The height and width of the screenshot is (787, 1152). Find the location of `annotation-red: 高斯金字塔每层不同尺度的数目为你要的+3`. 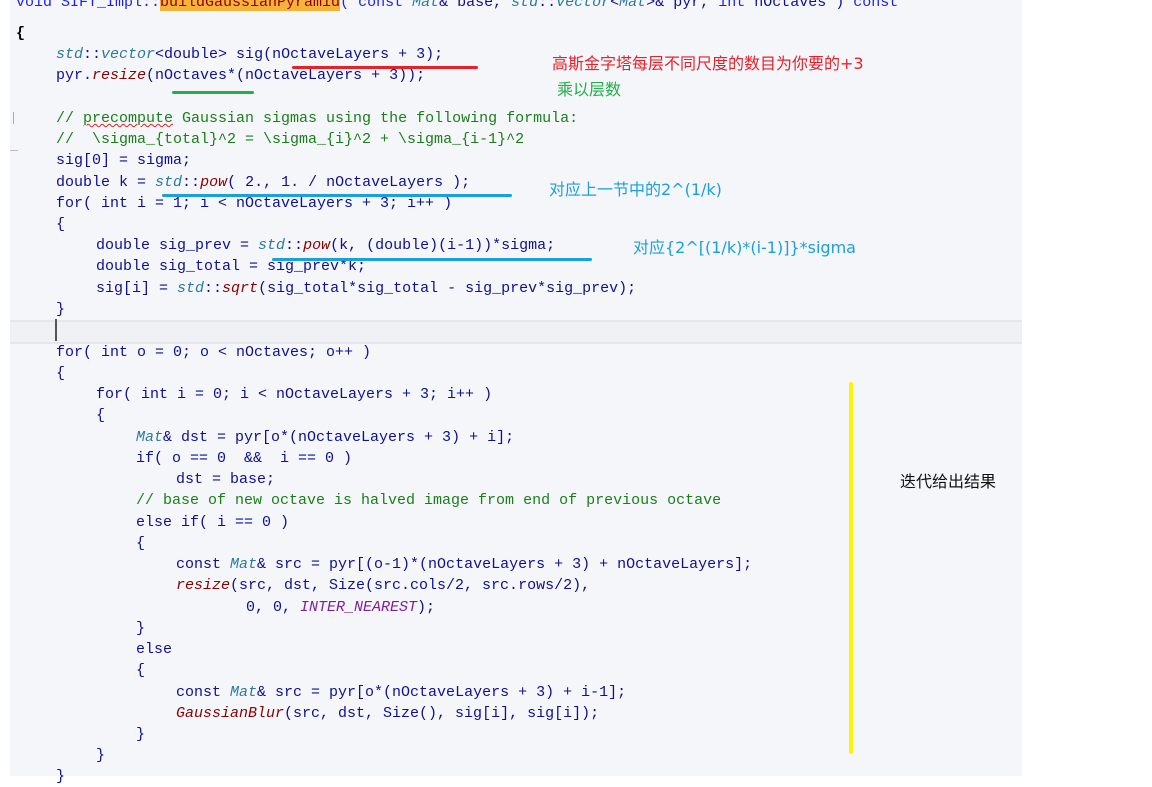

annotation-red: 高斯金字塔每层不同尺度的数目为你要的+3 is located at coordinates (708, 63).